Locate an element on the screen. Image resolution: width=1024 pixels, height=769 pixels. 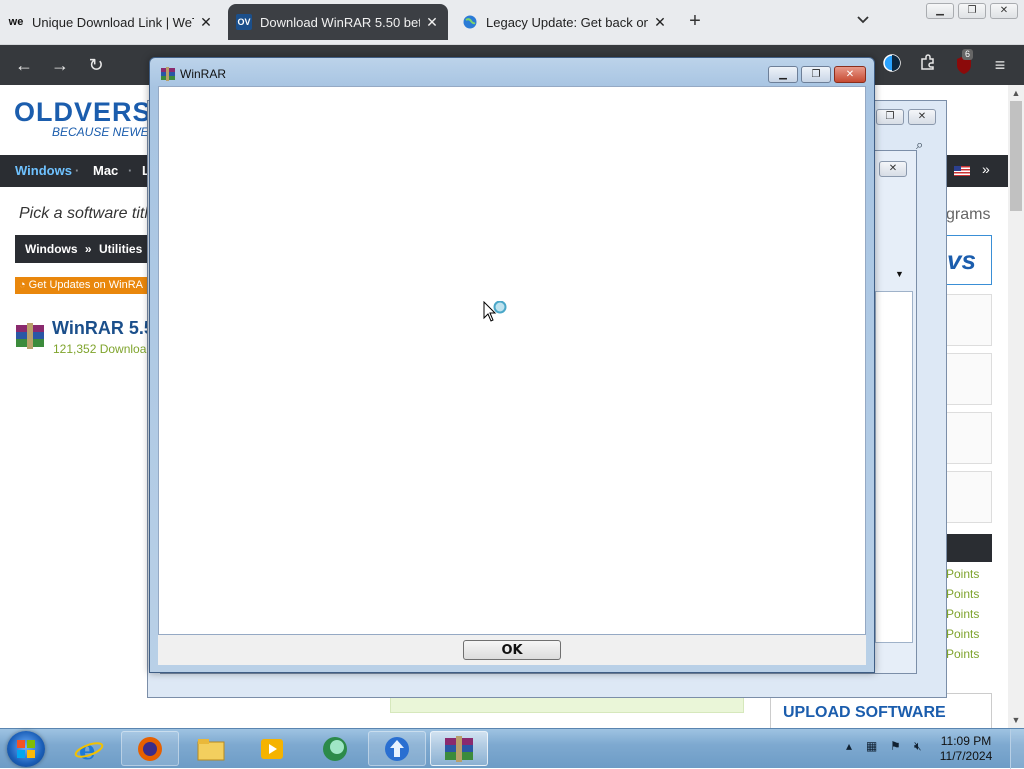
breadcrumb-utilities: Utilities is located at coordinates (120, 249).